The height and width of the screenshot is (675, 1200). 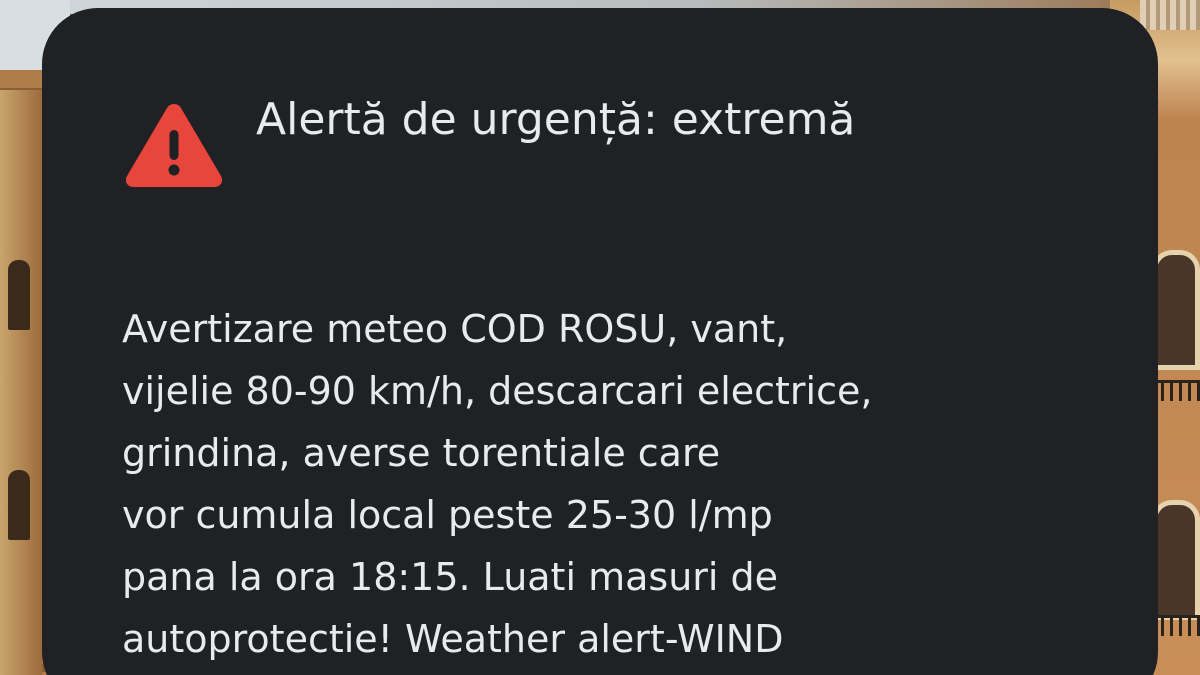 I want to click on alert-title: Alertă de urgență: extremă, so click(x=556, y=119).